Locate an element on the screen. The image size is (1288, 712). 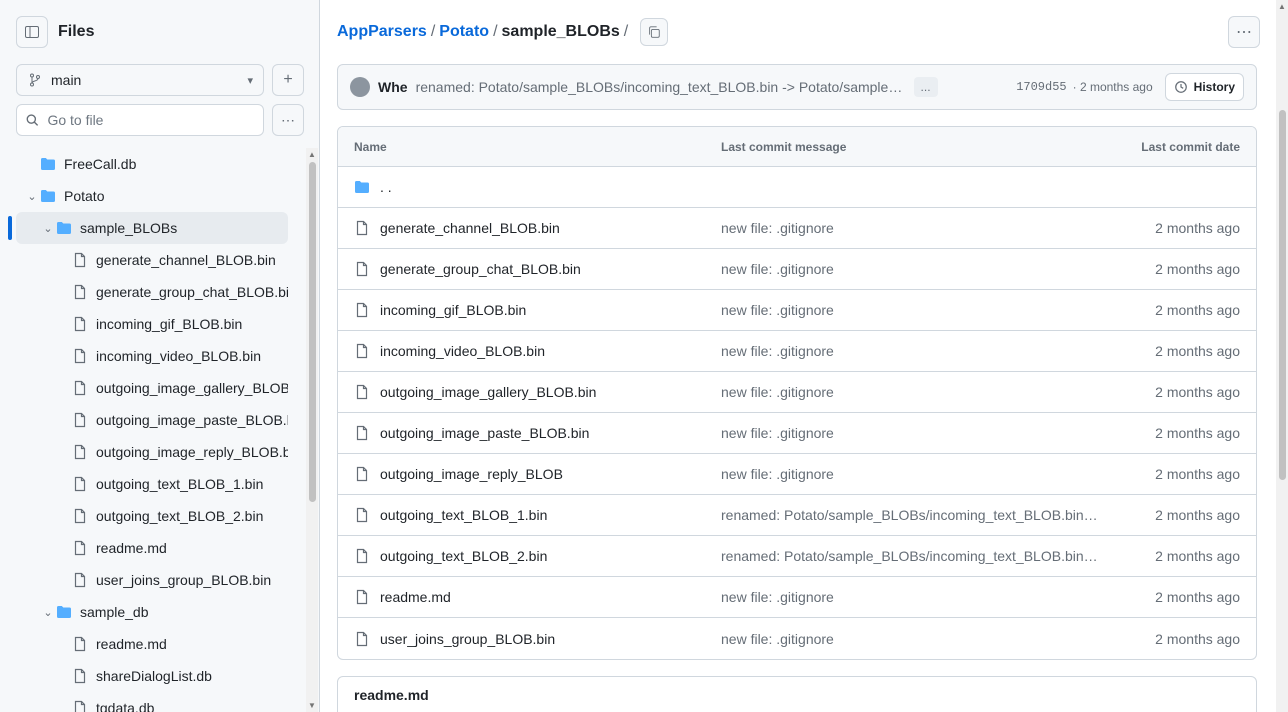
scroll-down-icon: ▼ is located at coordinates (312, 705).